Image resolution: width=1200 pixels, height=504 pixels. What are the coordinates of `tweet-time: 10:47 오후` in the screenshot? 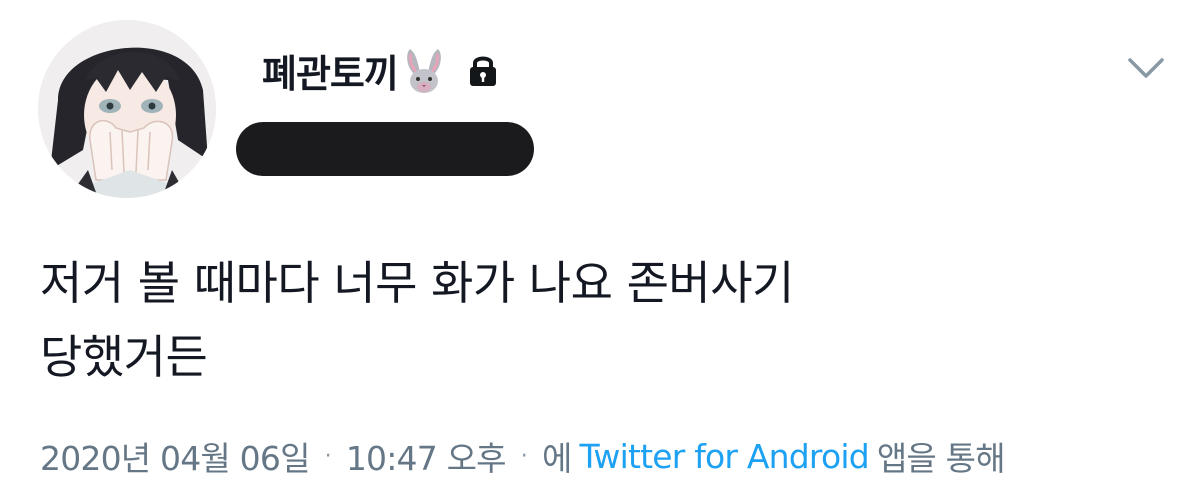 It's located at (426, 456).